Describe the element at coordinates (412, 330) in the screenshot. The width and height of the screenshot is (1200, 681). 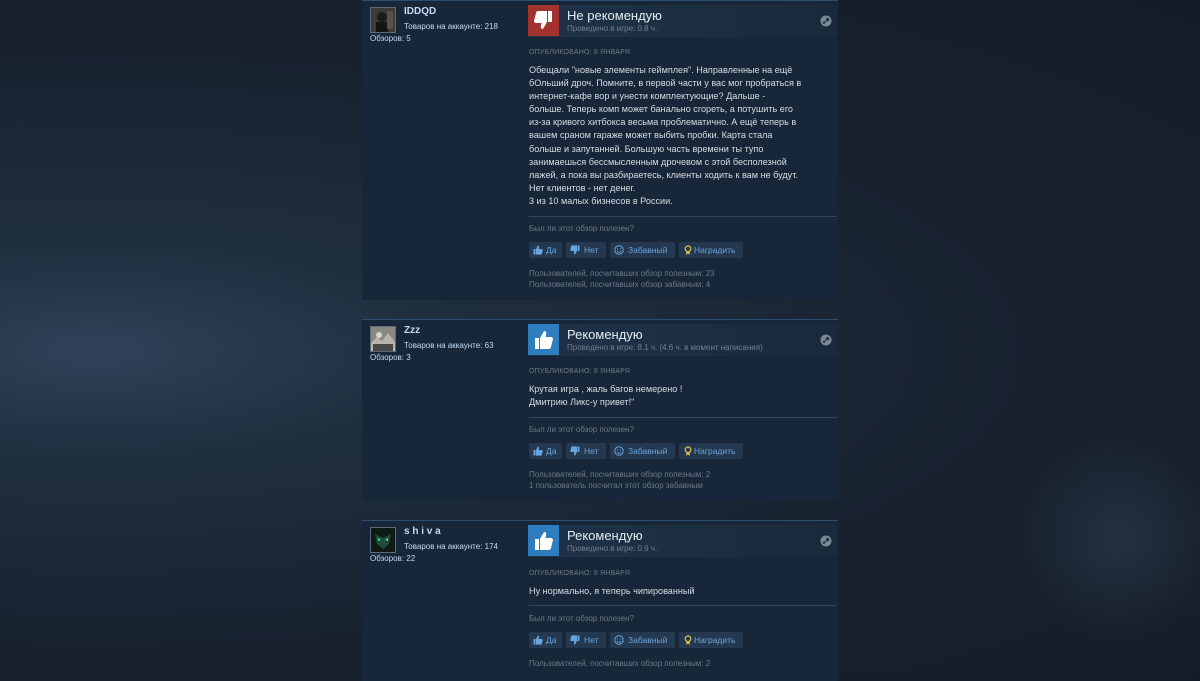
I see `author-name: Zzz` at that location.